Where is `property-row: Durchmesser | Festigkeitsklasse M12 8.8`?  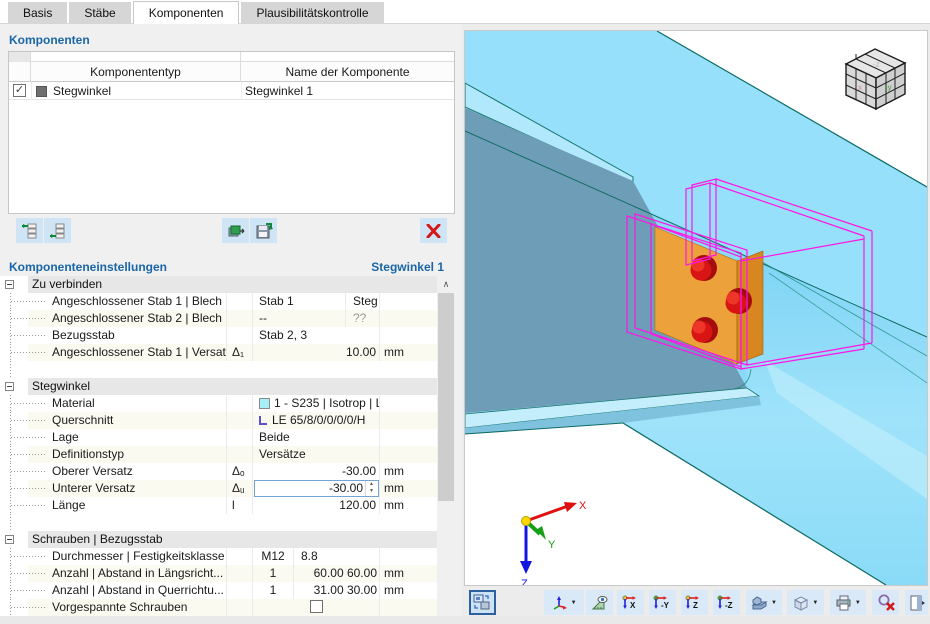 property-row: Durchmesser | Festigkeitsklasse M12 8.8 is located at coordinates (218, 556).